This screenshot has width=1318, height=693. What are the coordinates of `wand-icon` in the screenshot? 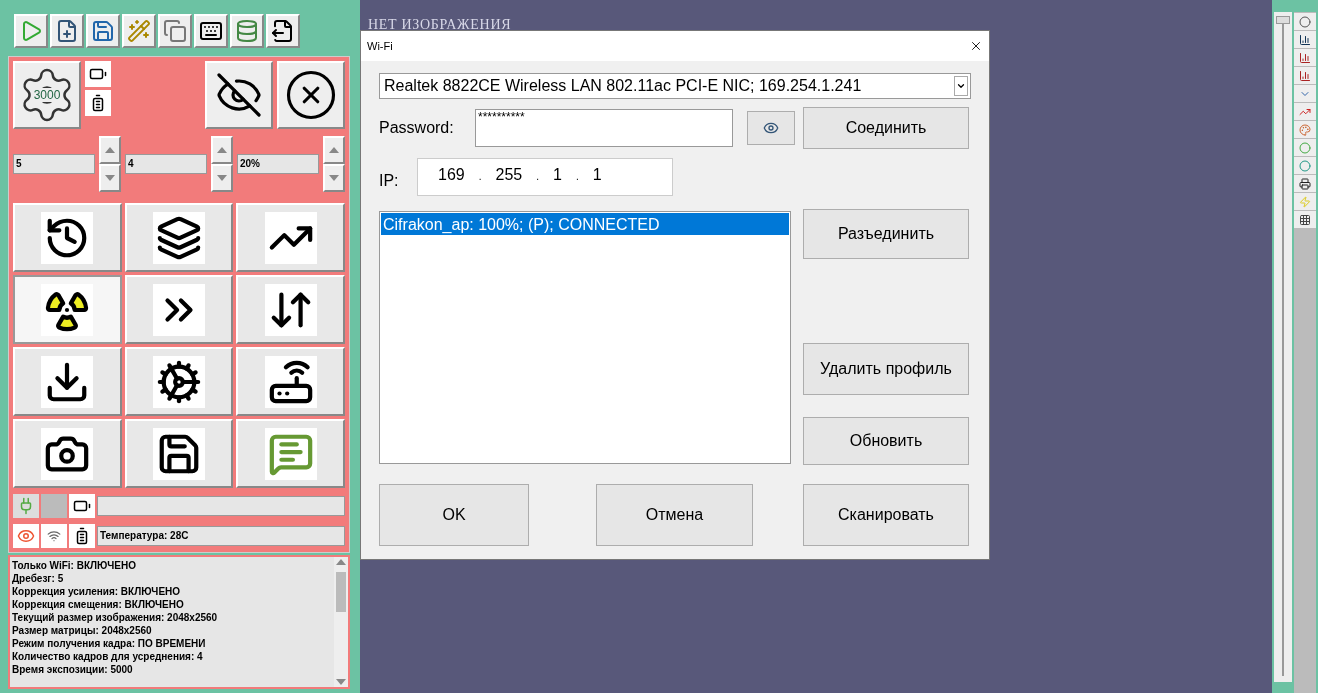 It's located at (139, 31).